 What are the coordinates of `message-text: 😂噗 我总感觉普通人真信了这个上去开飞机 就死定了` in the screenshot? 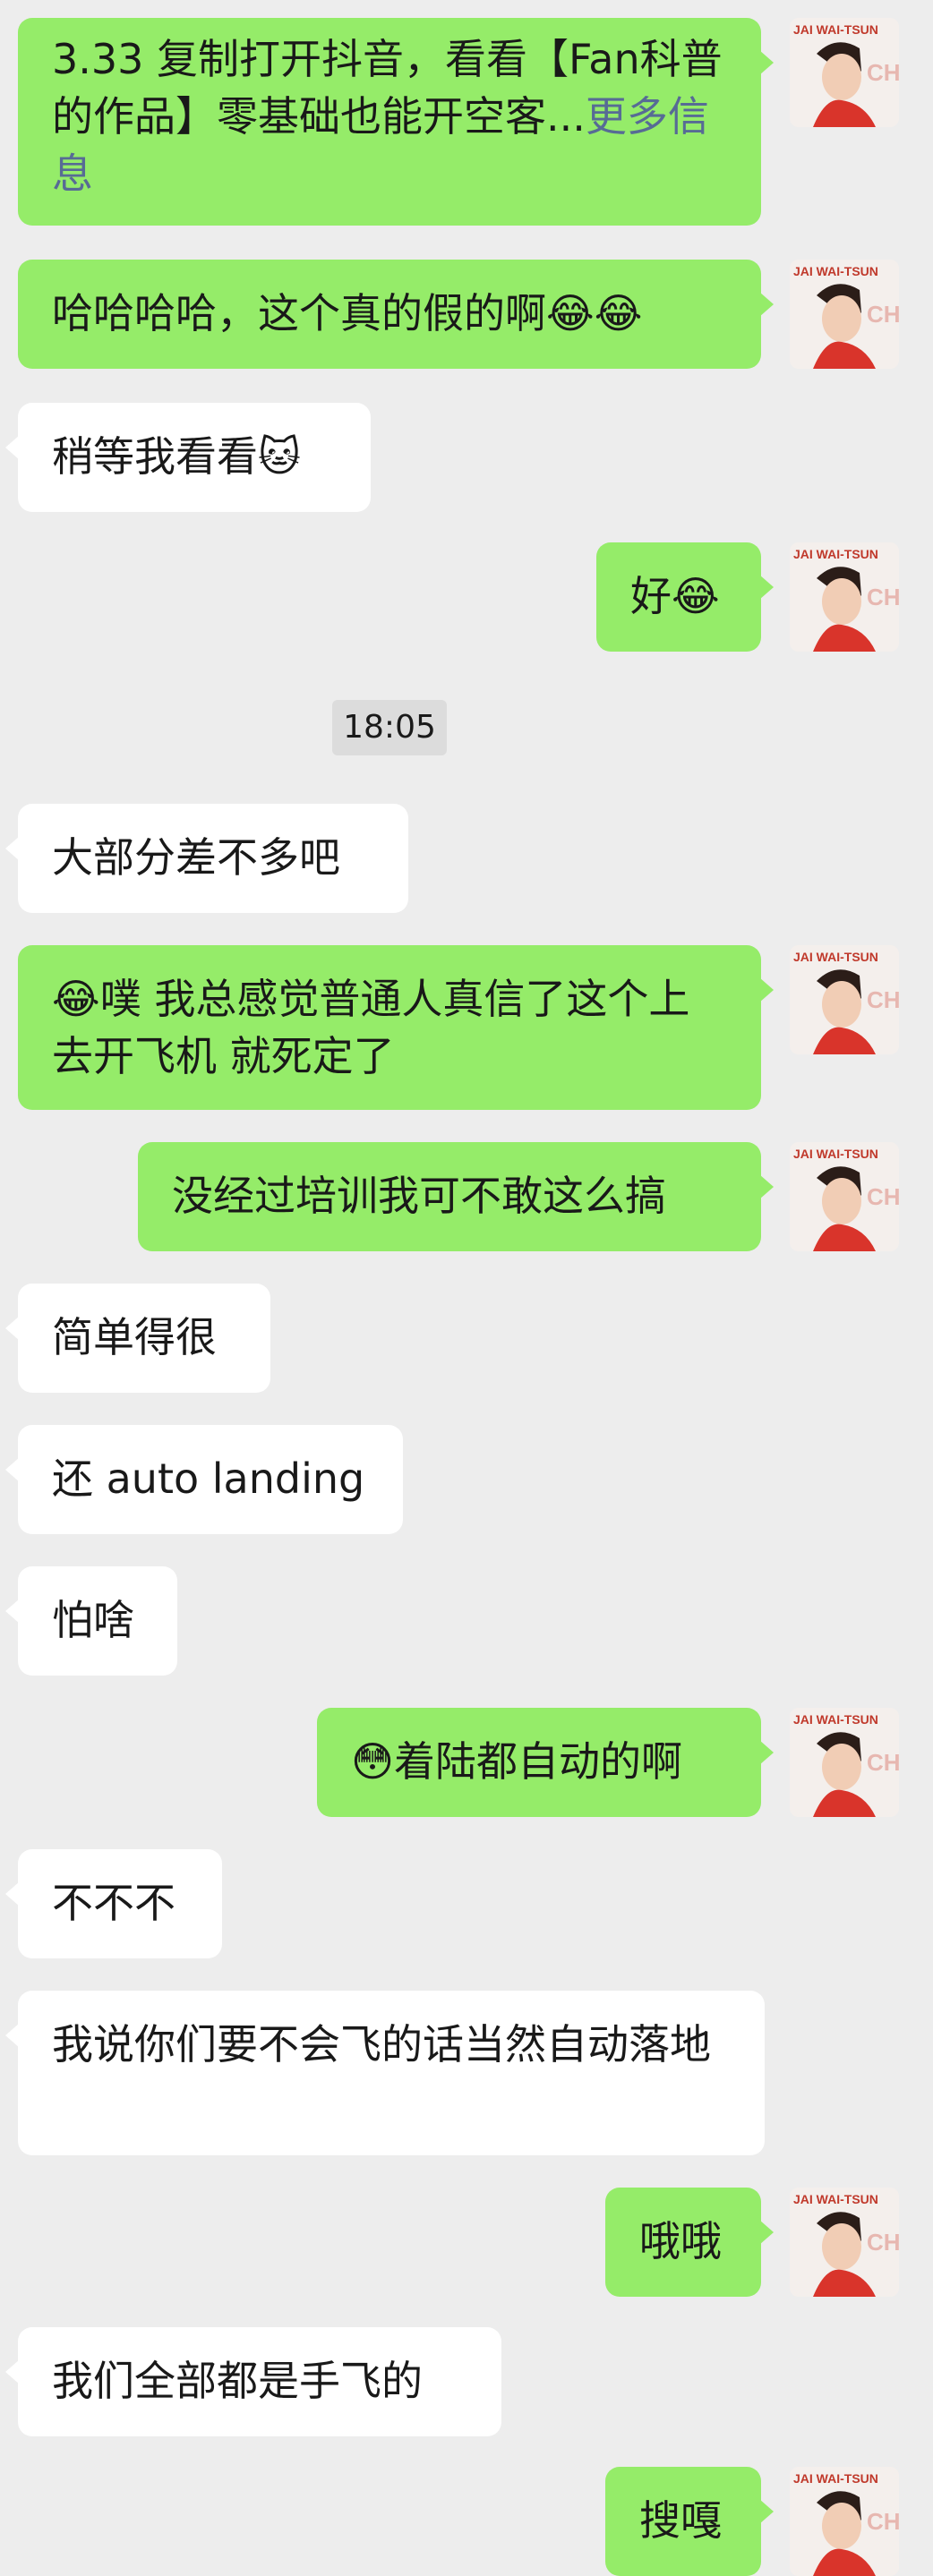 It's located at (371, 1027).